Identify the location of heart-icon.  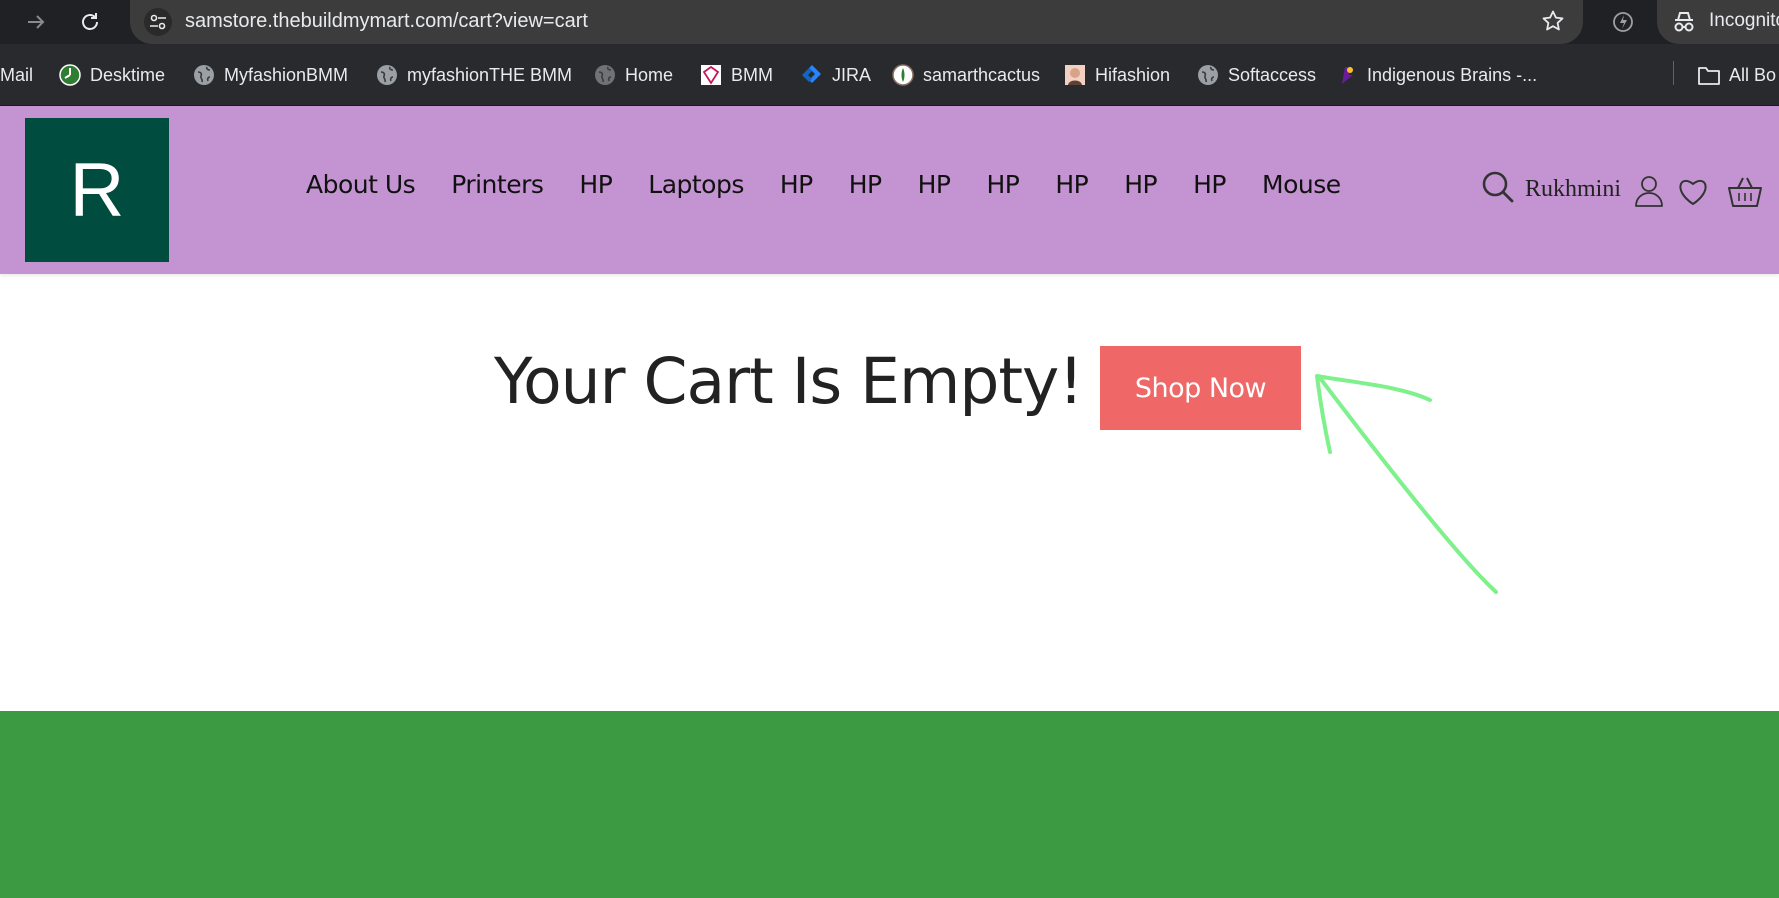
(1693, 193).